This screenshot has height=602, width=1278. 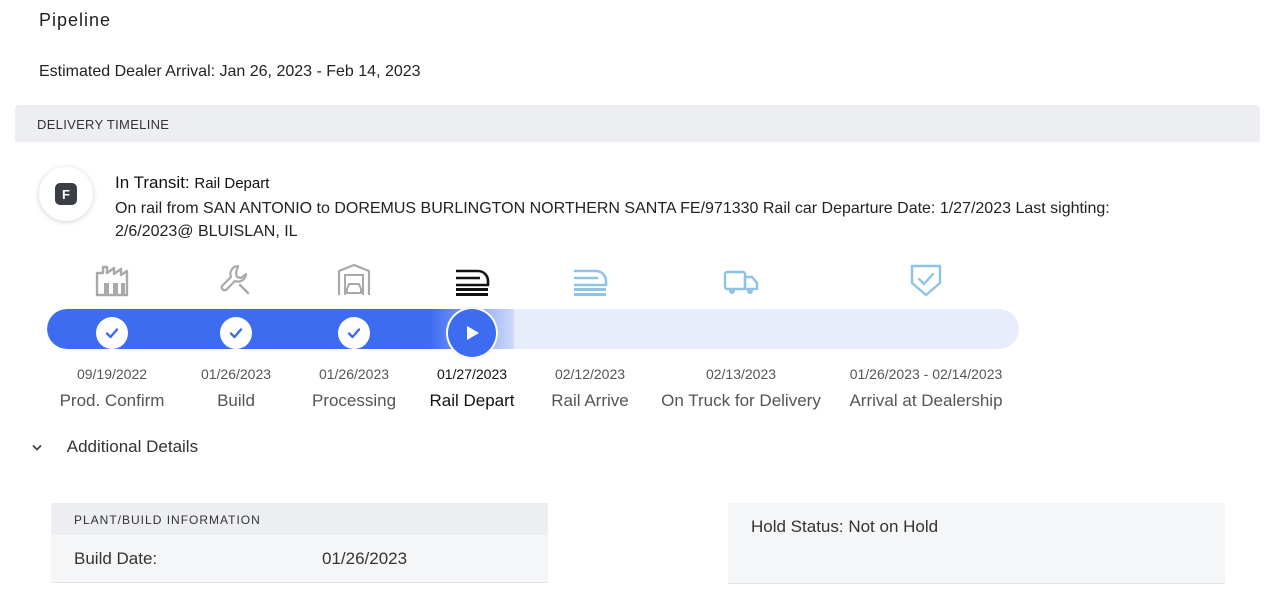 What do you see at coordinates (365, 558) in the screenshot?
I see `build-date-value: 01/26/2023` at bounding box center [365, 558].